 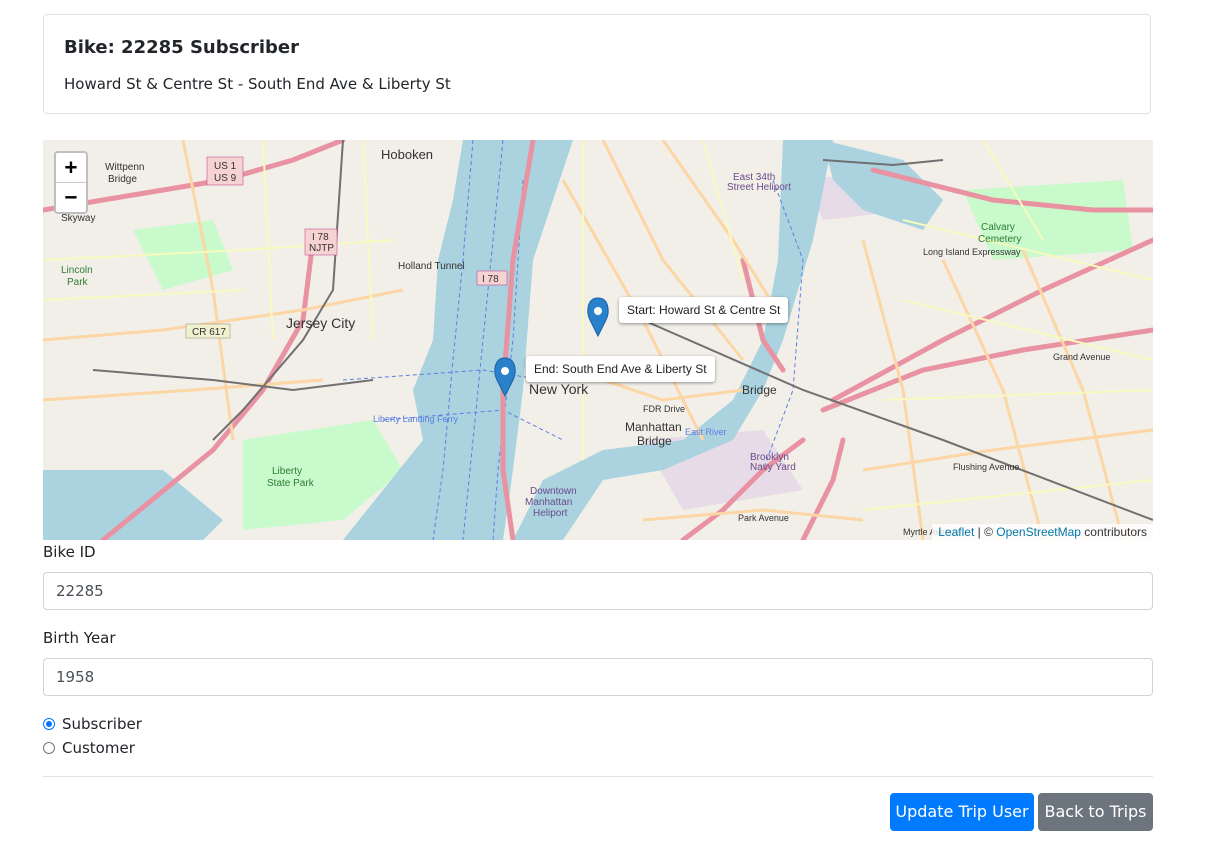 I want to click on birth-year-label: Birth Year, so click(x=79, y=638).